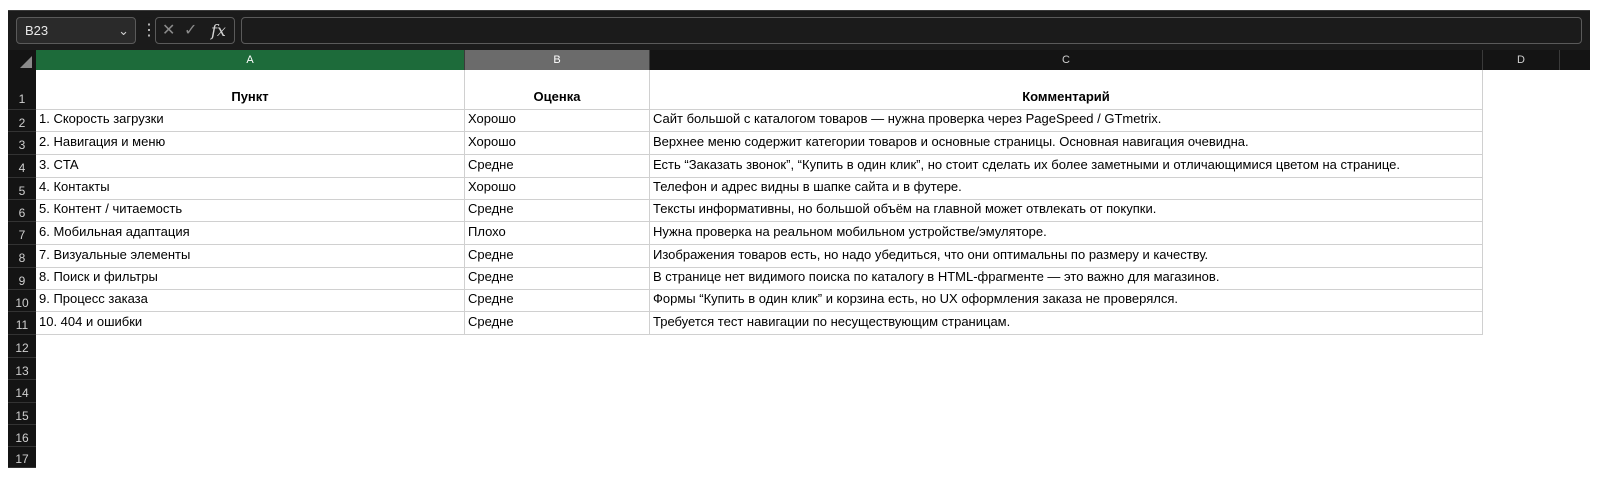 The width and height of the screenshot is (1600, 482). I want to click on name-box-value: B23, so click(37, 30).